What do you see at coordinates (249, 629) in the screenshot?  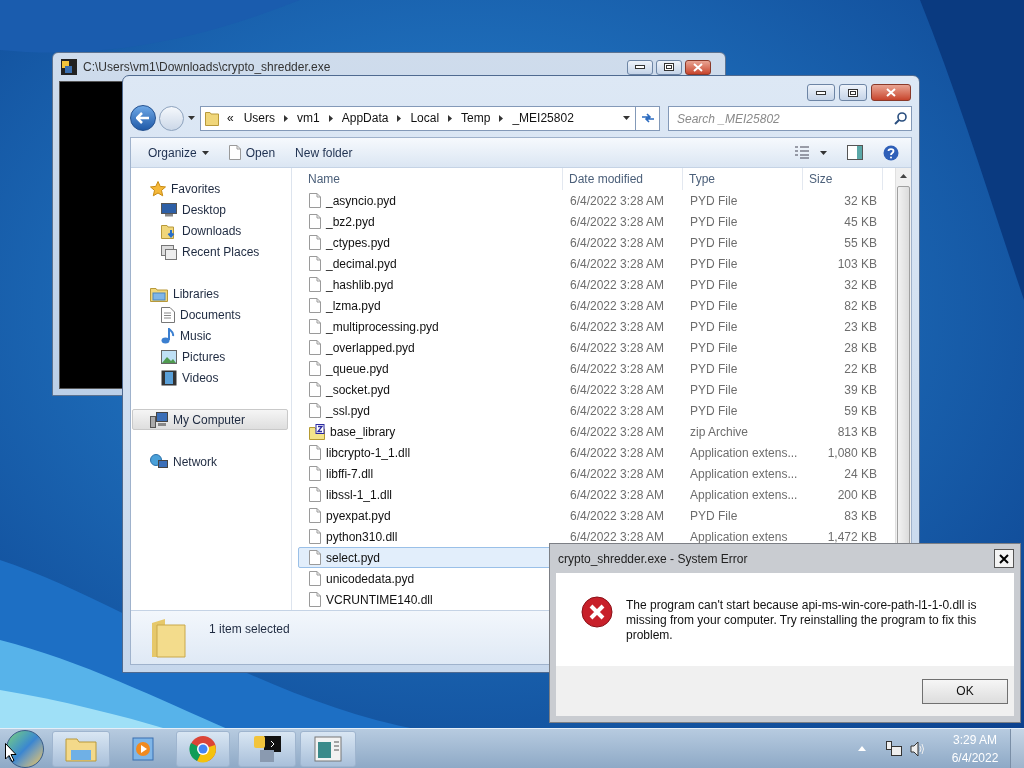 I see `selection-status: 1 item selected` at bounding box center [249, 629].